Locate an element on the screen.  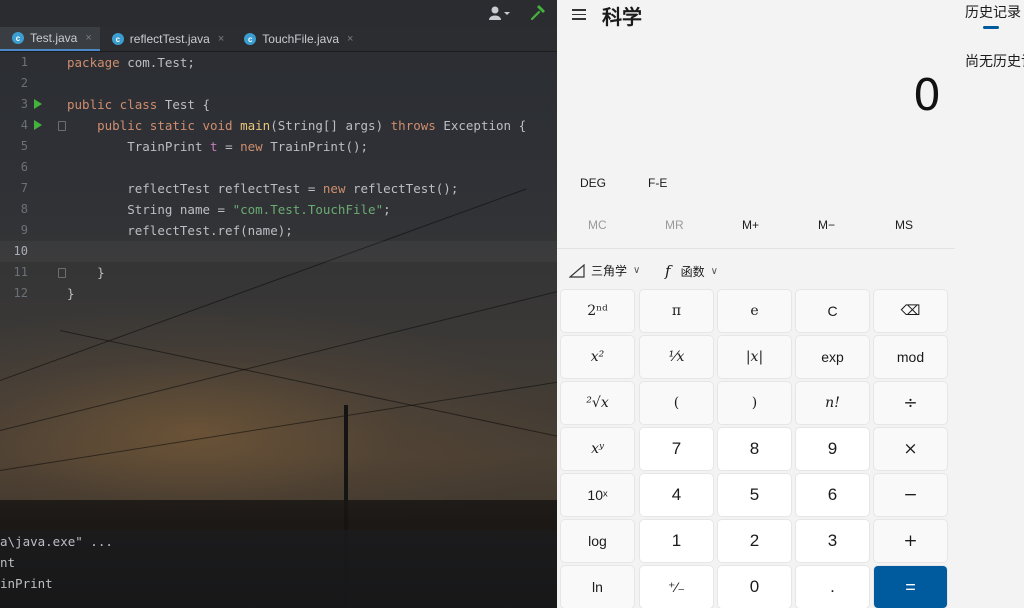
code-line: 1 package com.Test; is located at coordinates (278, 62).